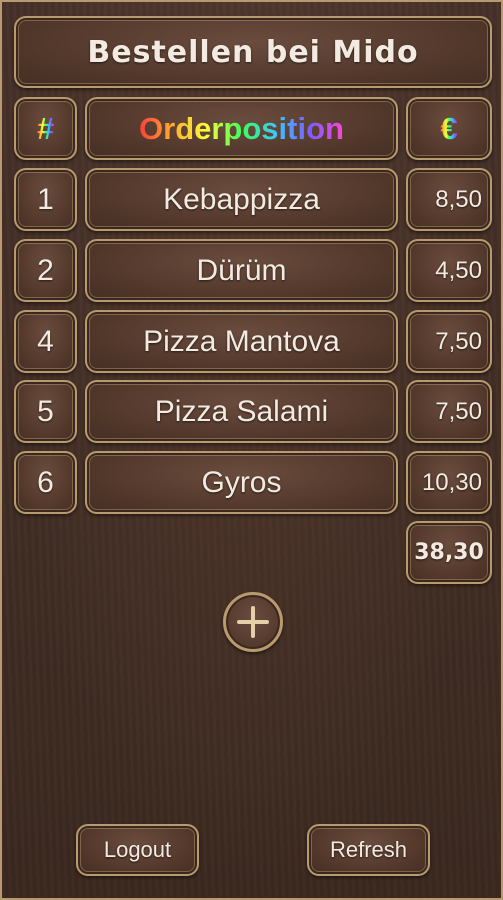 The width and height of the screenshot is (503, 900). What do you see at coordinates (45, 482) in the screenshot?
I see `row-number: 6` at bounding box center [45, 482].